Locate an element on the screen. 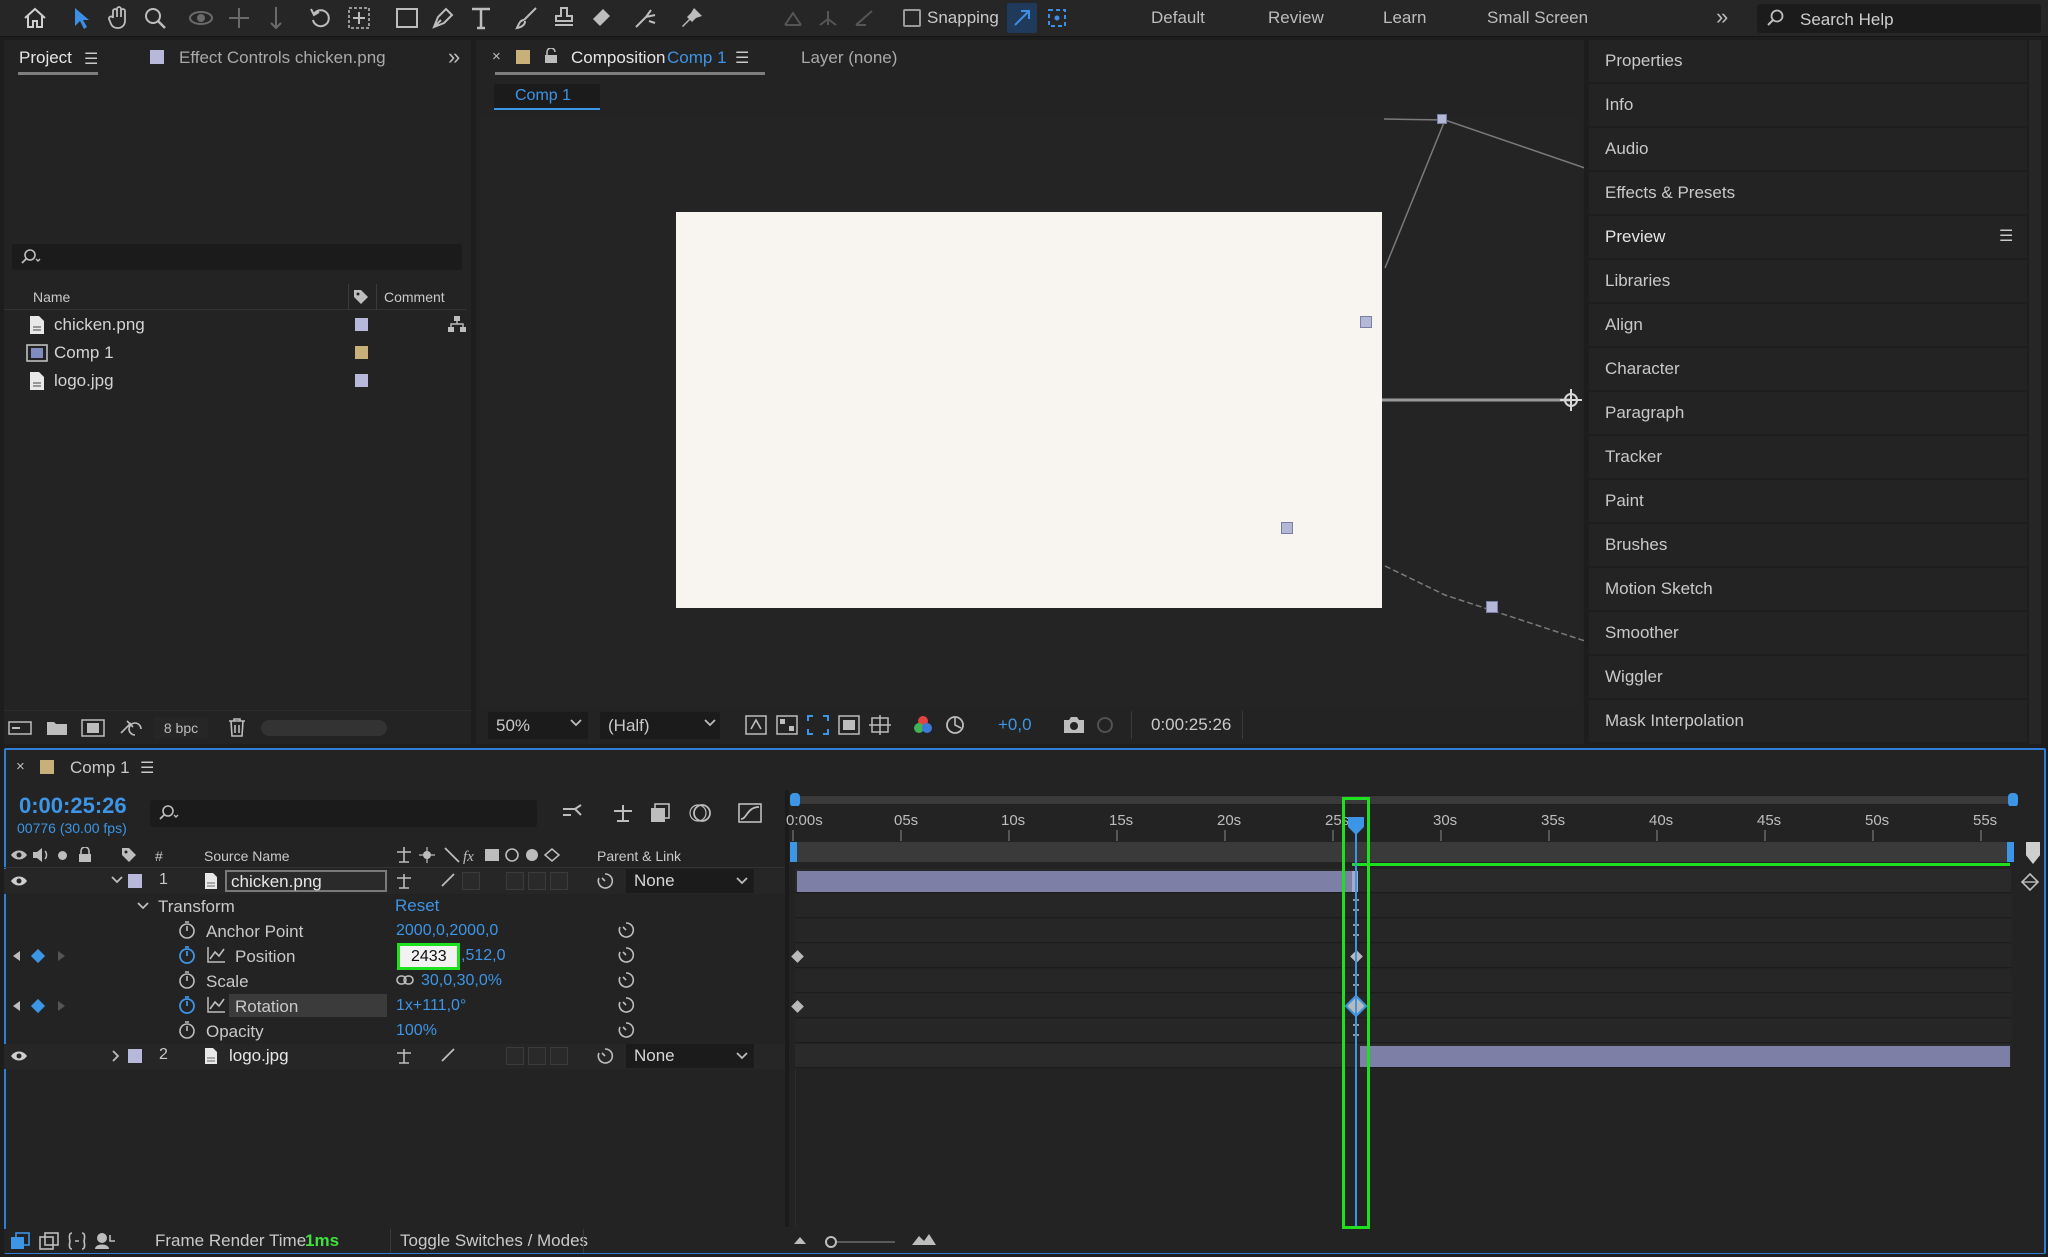 The width and height of the screenshot is (2048, 1257). audio-speaker-icon is located at coordinates (41, 855).